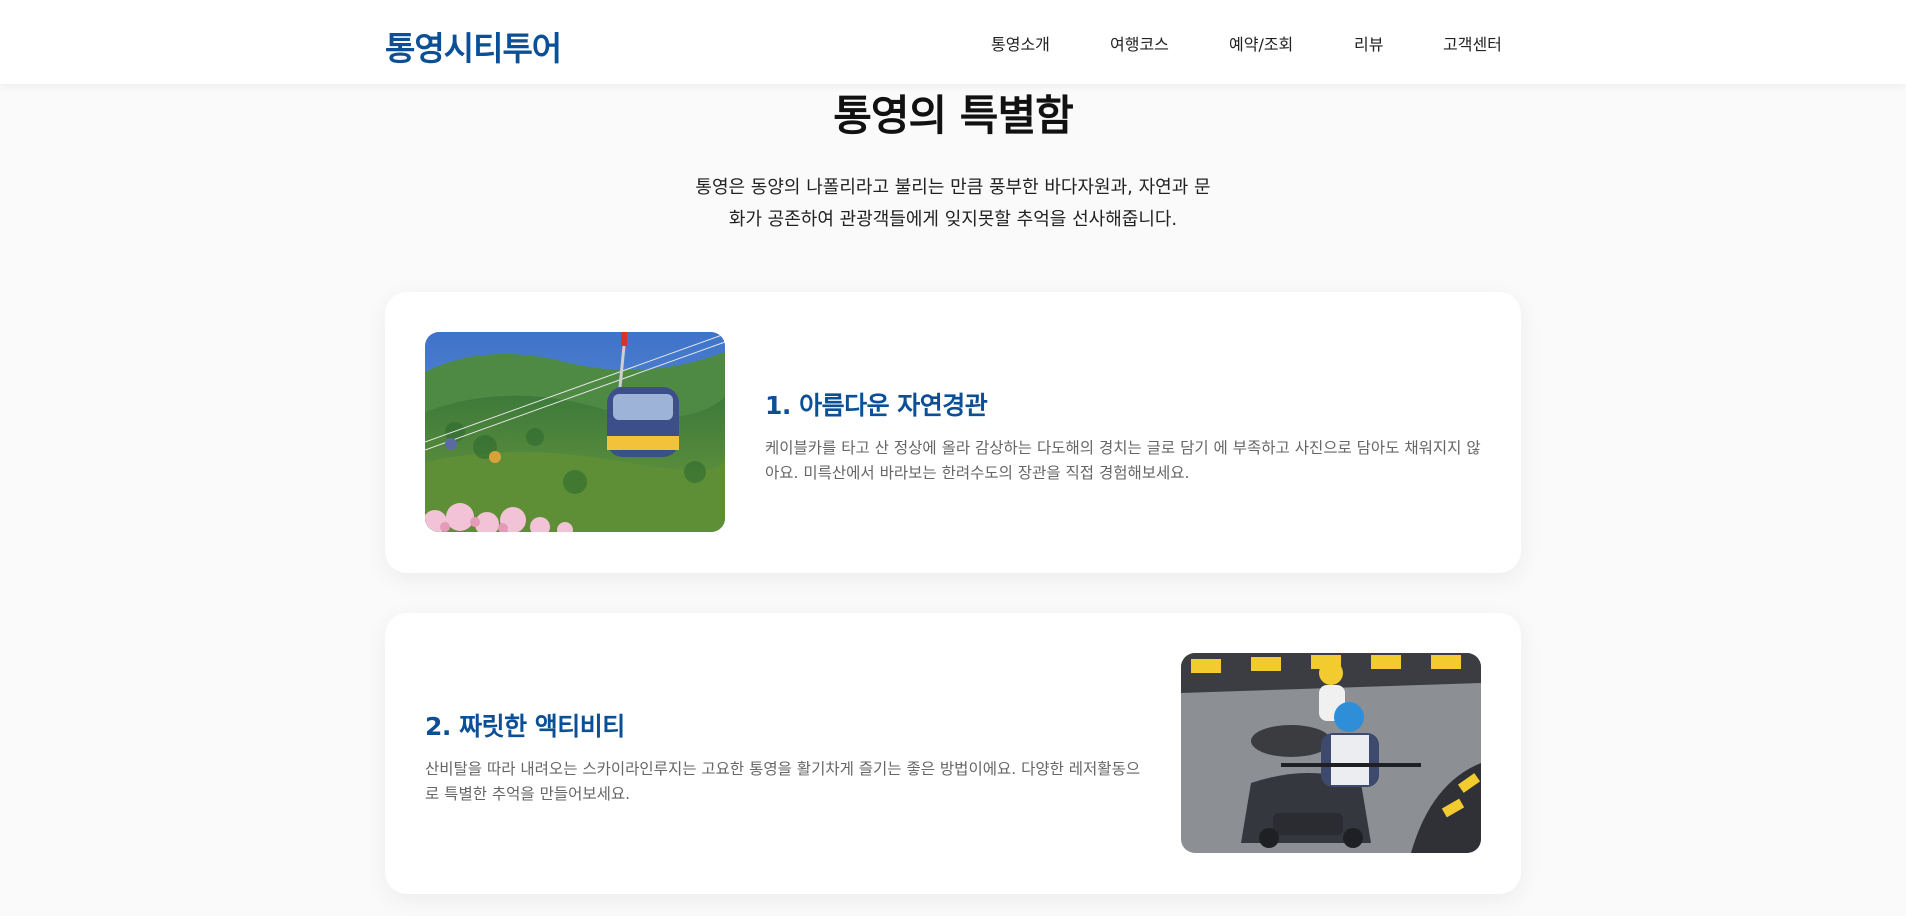 Image resolution: width=1906 pixels, height=916 pixels. What do you see at coordinates (953, 115) in the screenshot?
I see `section-title: 통영의 특별함` at bounding box center [953, 115].